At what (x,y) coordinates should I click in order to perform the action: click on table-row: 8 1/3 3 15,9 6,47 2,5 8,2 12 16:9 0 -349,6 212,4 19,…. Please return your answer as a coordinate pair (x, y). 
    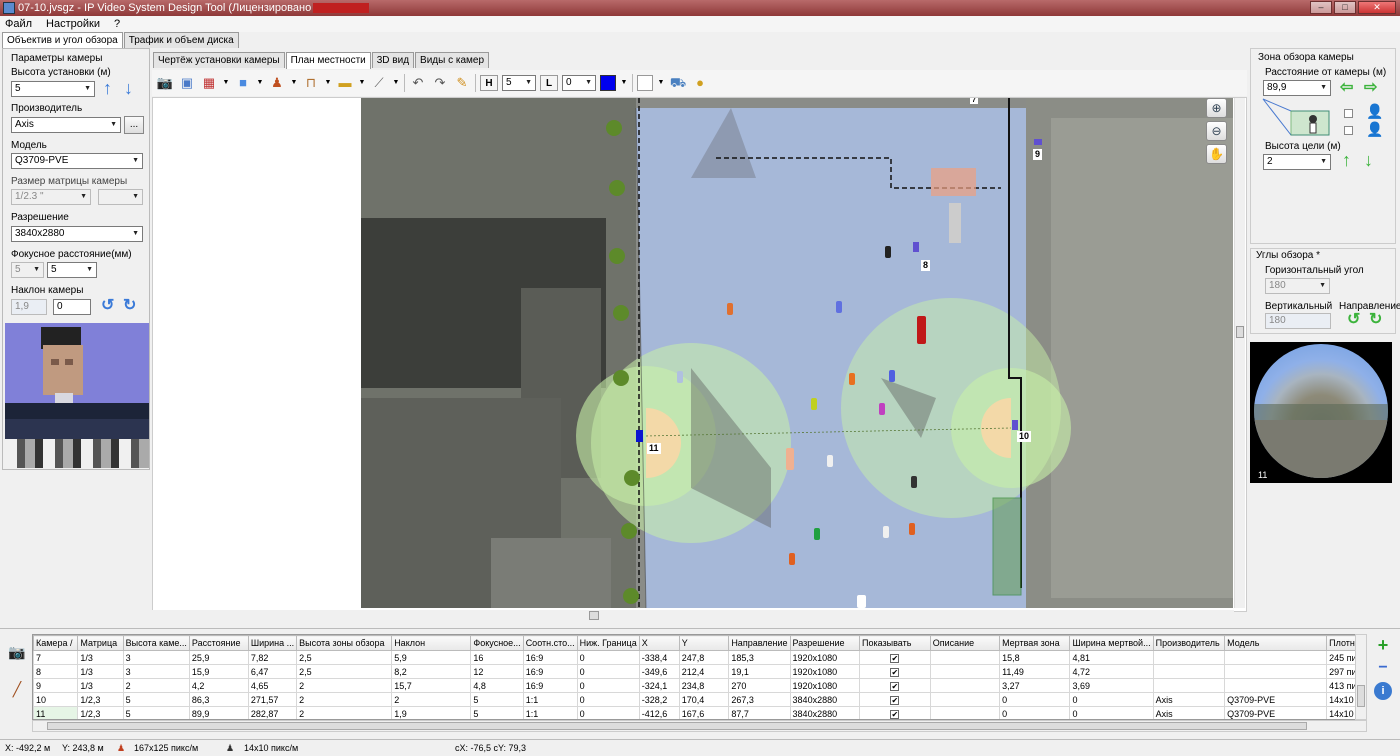
    Looking at the image, I should click on (699, 671).